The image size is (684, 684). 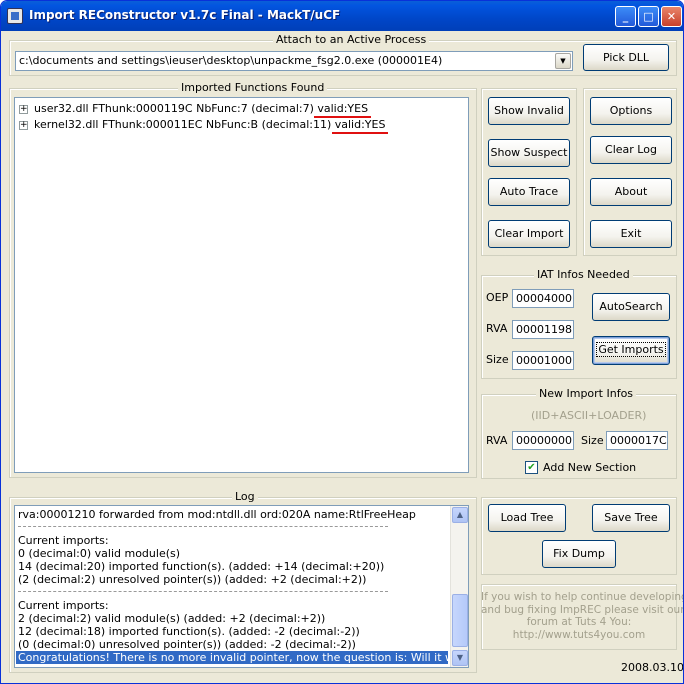 What do you see at coordinates (99, 553) in the screenshot?
I see `log-line: 0 (decimal:0) valid module(s)` at bounding box center [99, 553].